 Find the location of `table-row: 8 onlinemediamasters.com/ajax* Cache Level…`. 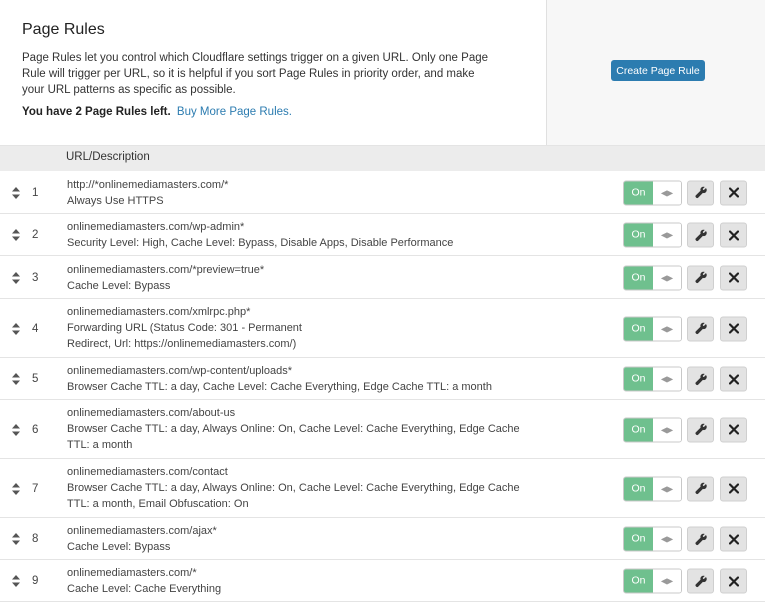

table-row: 8 onlinemediamasters.com/ajax* Cache Level… is located at coordinates (382, 539).